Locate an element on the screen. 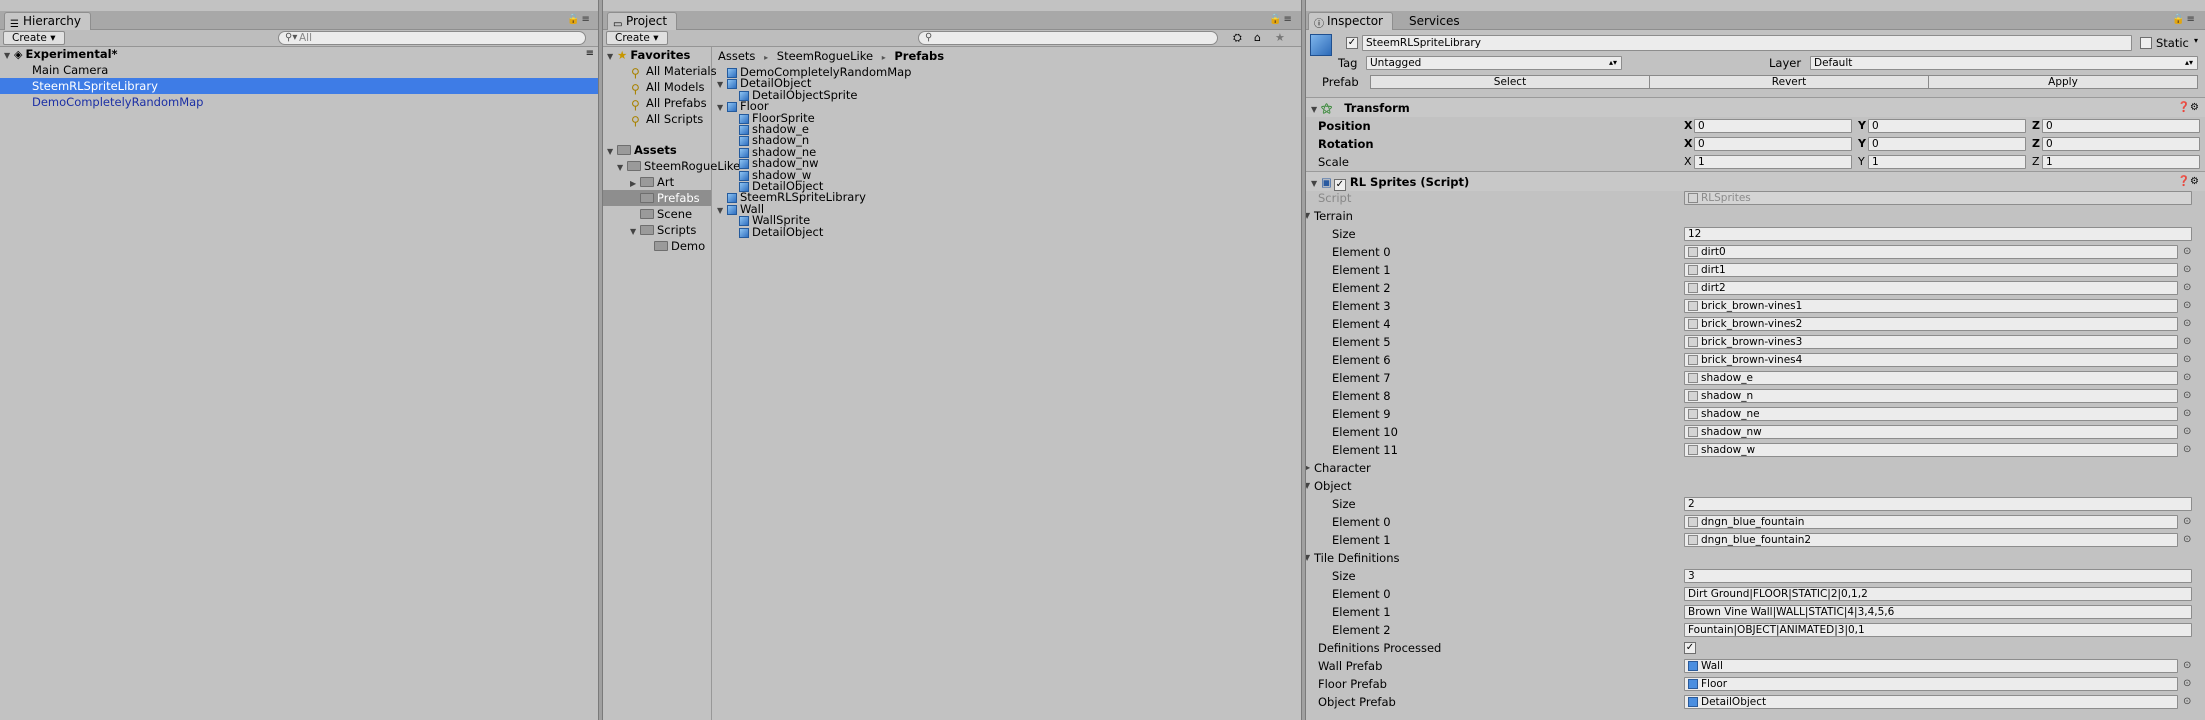  character-foldout: ▶ Character is located at coordinates (1755, 468).